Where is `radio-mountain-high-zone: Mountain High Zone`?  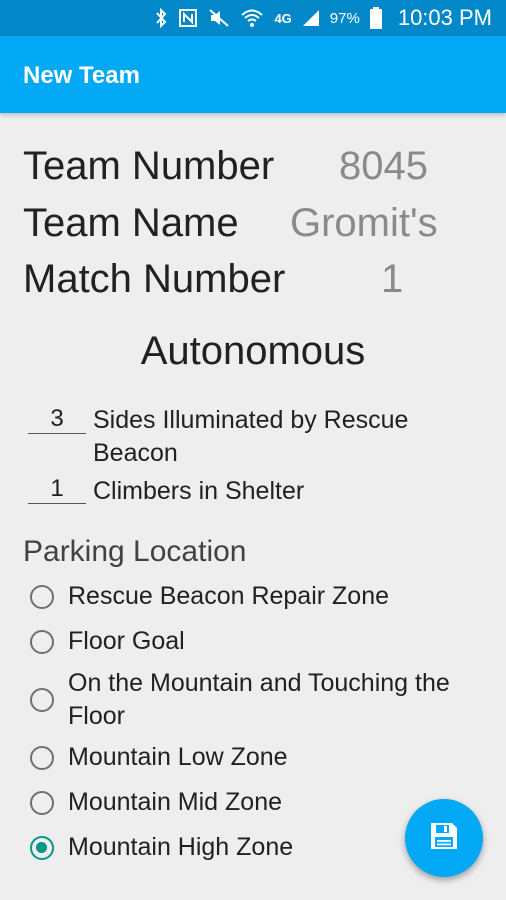 radio-mountain-high-zone: Mountain High Zone is located at coordinates (161, 847).